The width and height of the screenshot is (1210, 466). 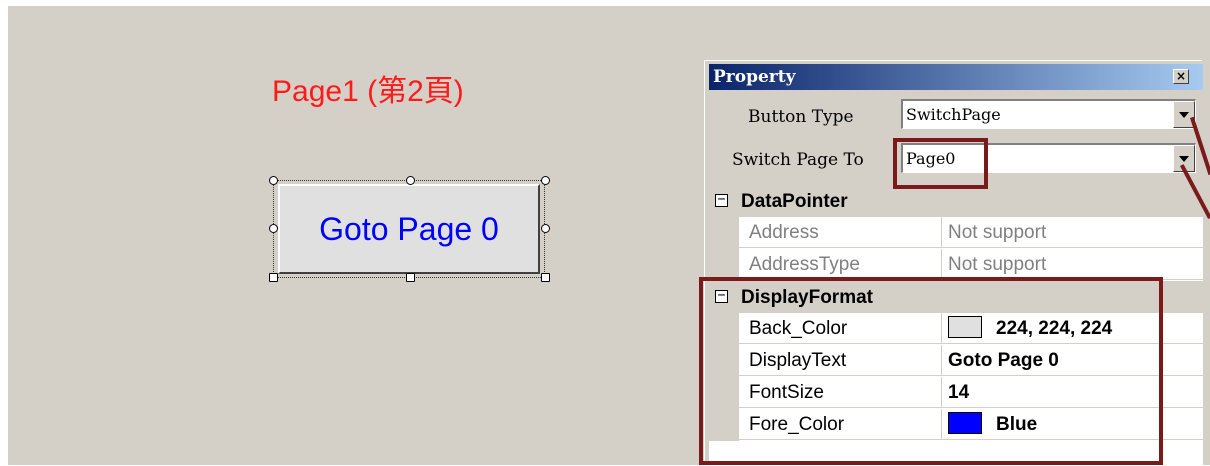 I want to click on resize-handle-right, so click(x=545, y=228).